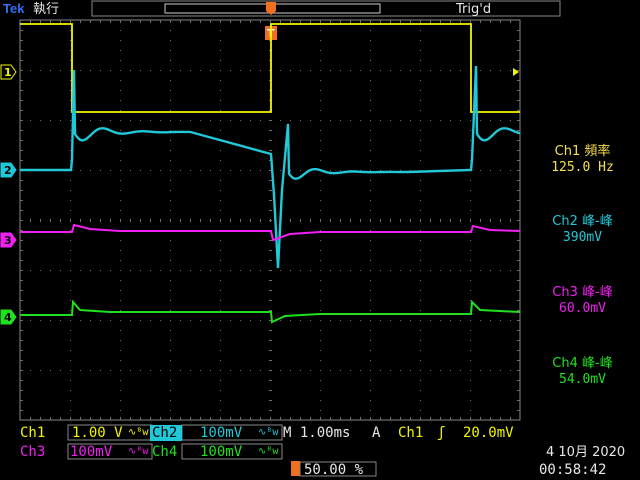 The height and width of the screenshot is (480, 640). What do you see at coordinates (270, 232) in the screenshot?
I see `ch3-waveform` at bounding box center [270, 232].